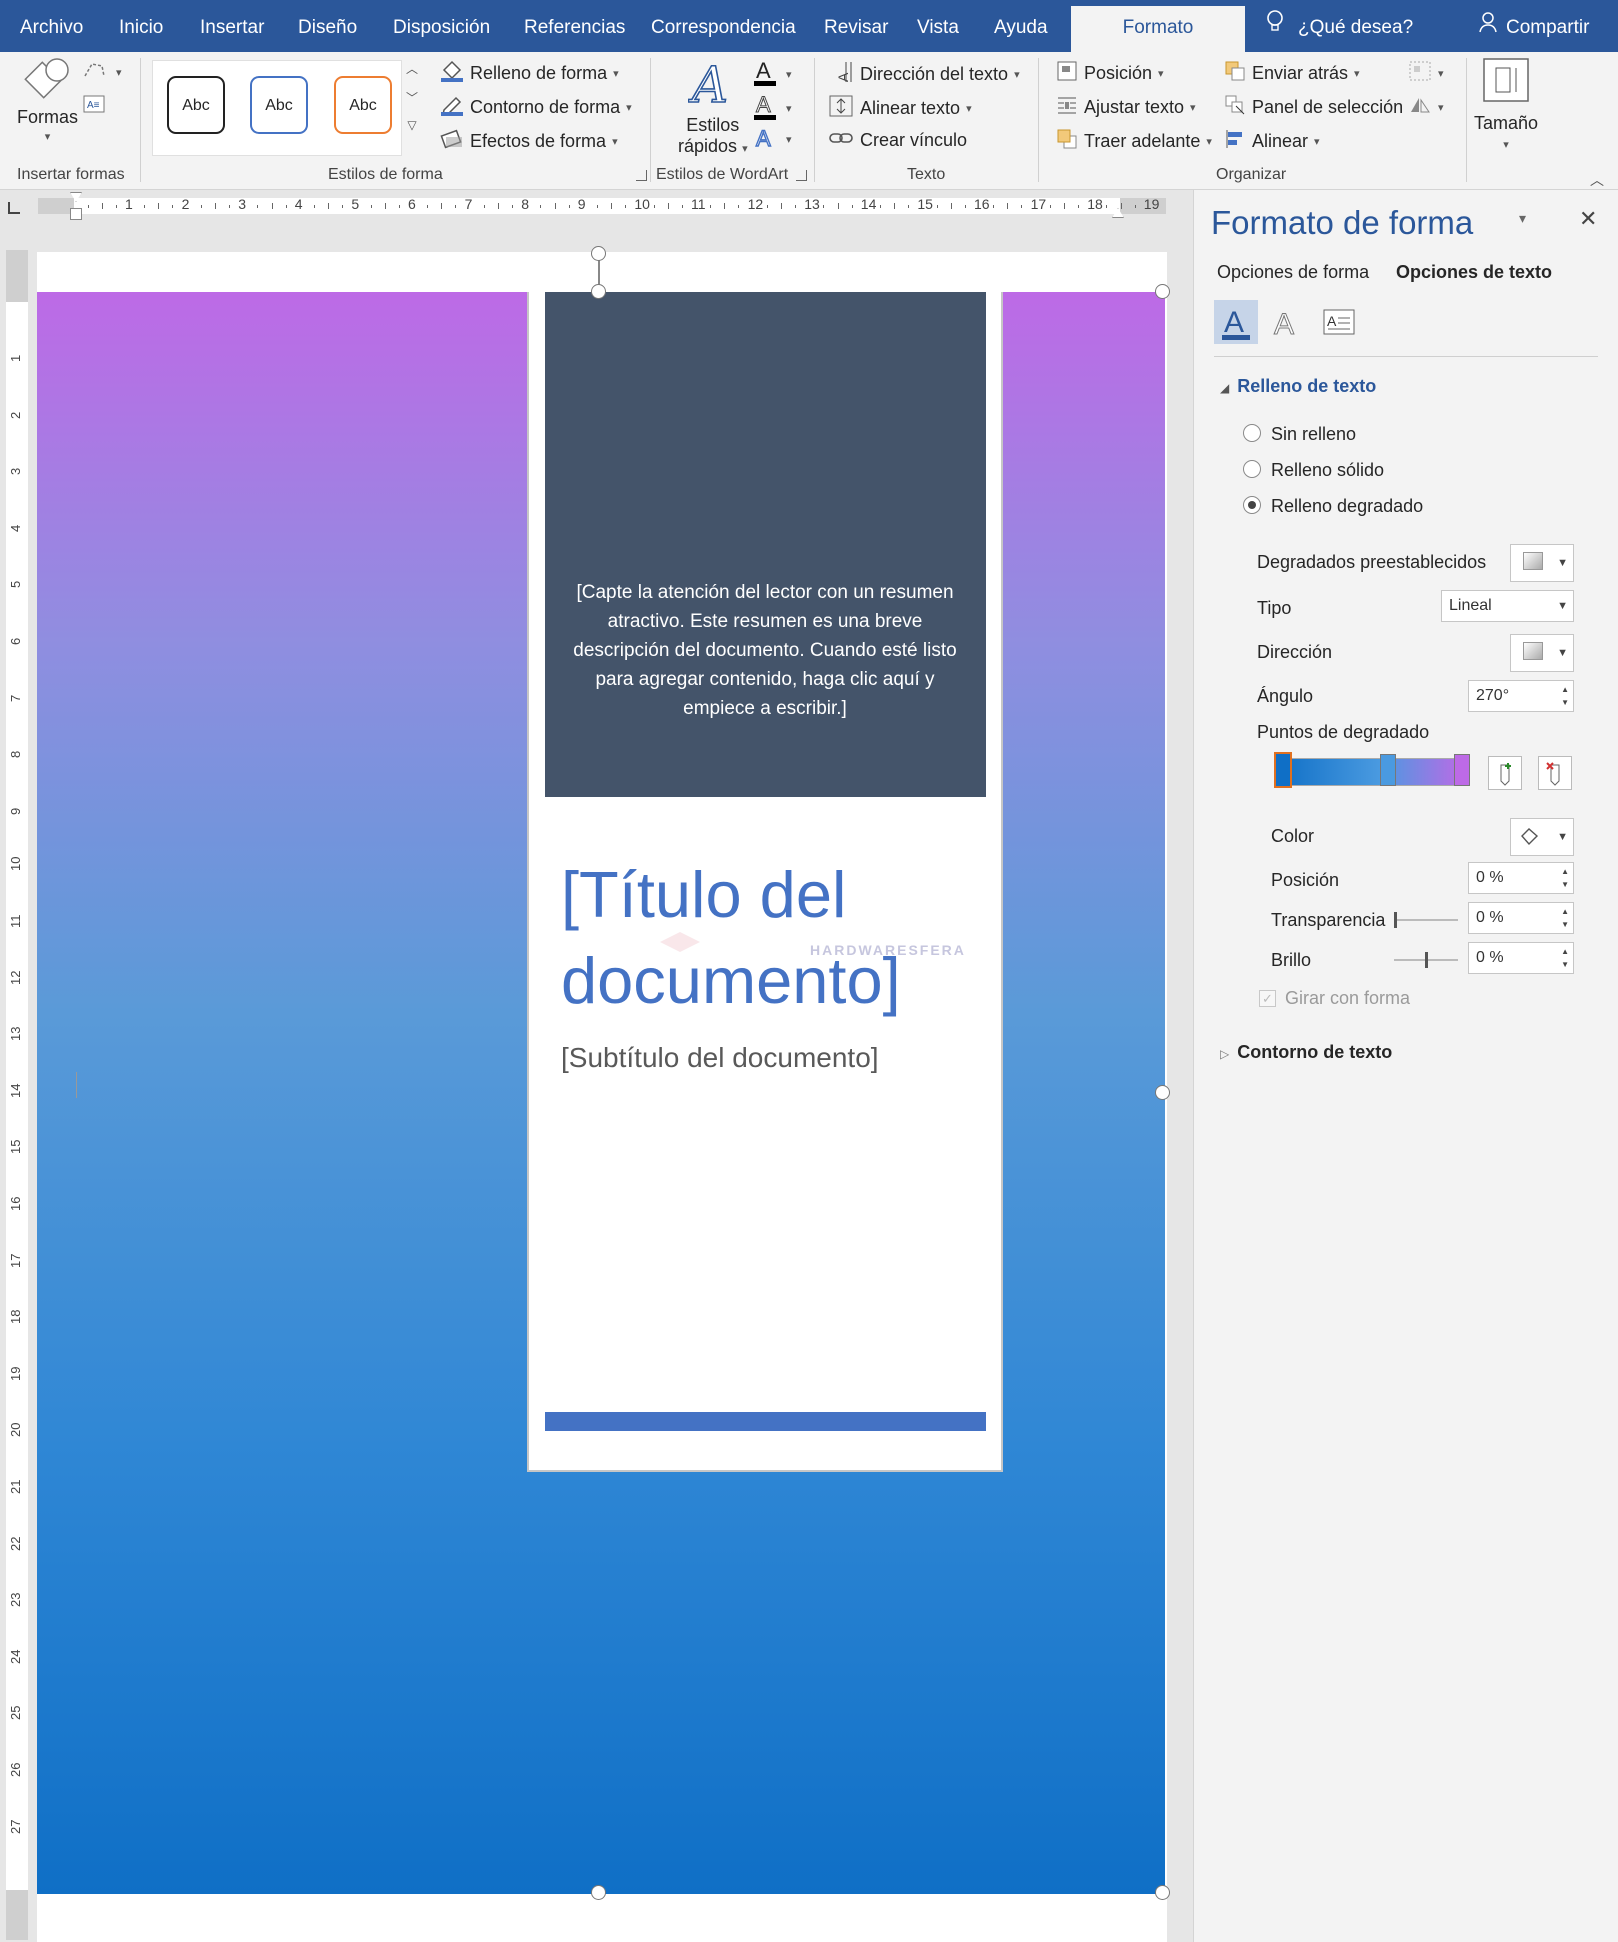  I want to click on text-box-tab: A, so click(1338, 322).